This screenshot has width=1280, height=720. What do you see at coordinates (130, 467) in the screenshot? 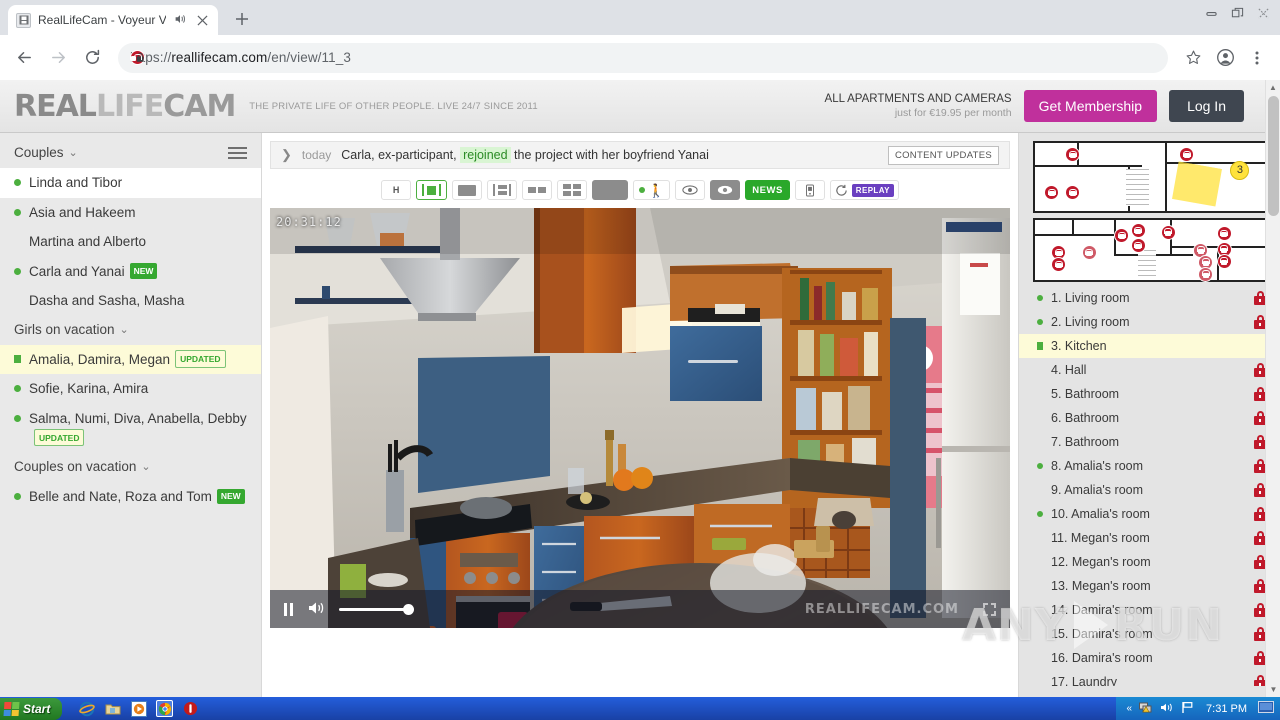
I see `sidebar-group-header: Couples on vacation ⌄` at bounding box center [130, 467].